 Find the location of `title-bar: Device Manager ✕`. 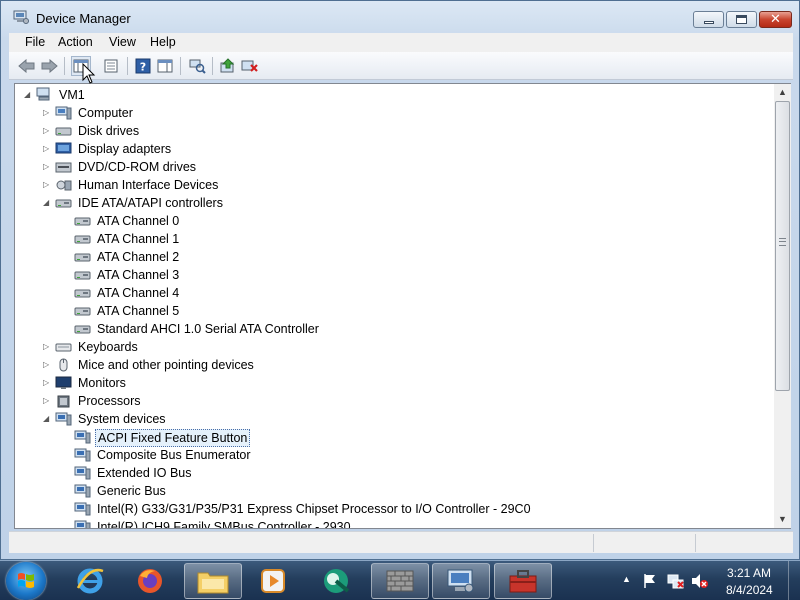

title-bar: Device Manager ✕ is located at coordinates (400, 17).